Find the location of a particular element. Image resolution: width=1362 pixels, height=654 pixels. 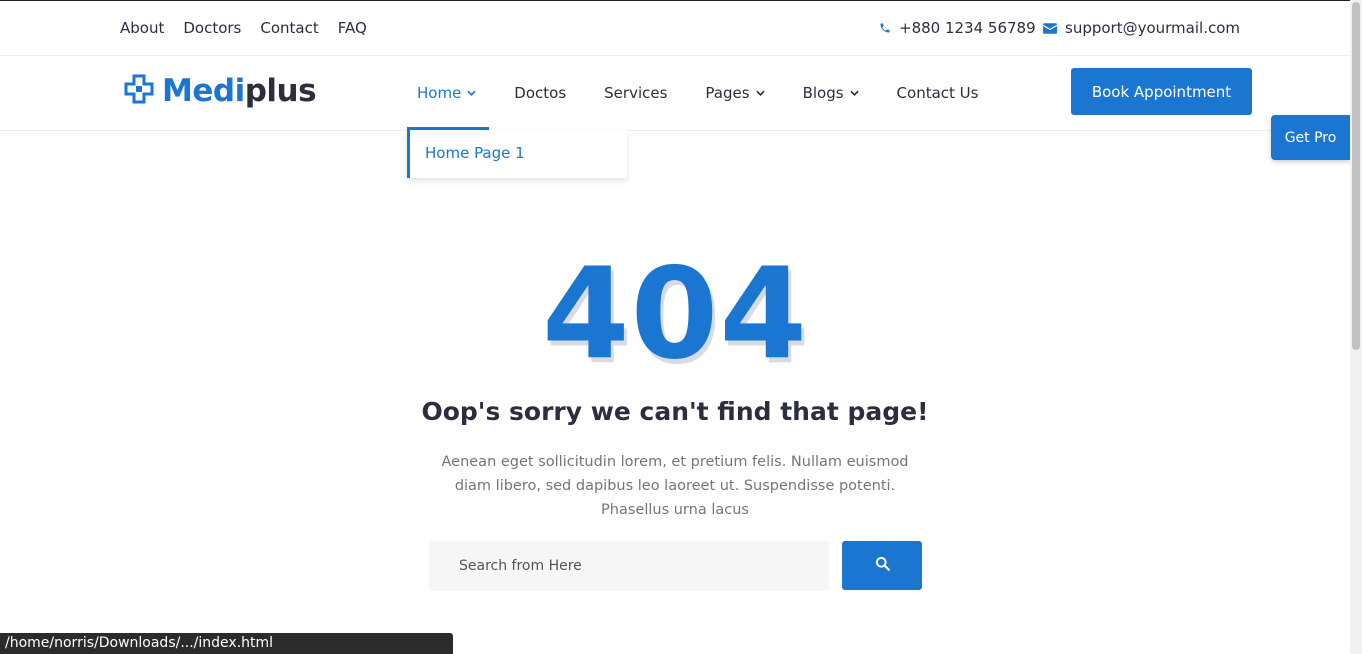

nav-label-blogs: Blogs is located at coordinates (823, 93).